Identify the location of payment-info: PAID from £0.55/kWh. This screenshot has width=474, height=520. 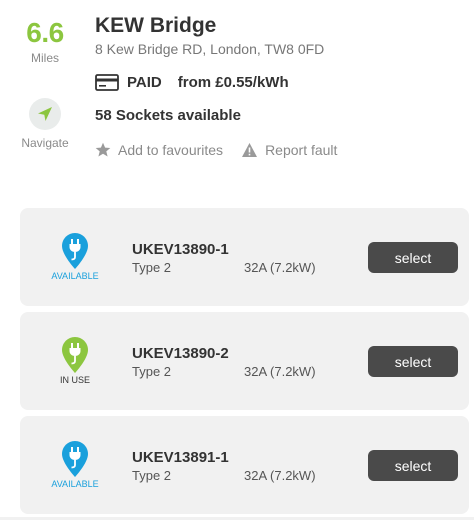
(192, 82).